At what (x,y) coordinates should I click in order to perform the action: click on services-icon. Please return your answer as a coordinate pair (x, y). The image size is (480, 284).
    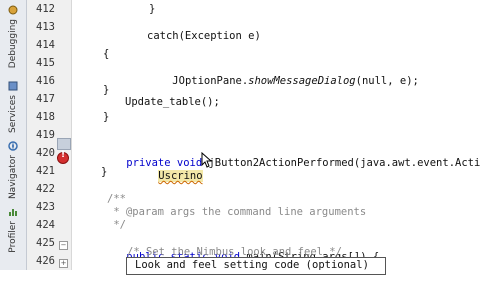
    Looking at the image, I should click on (13, 86).